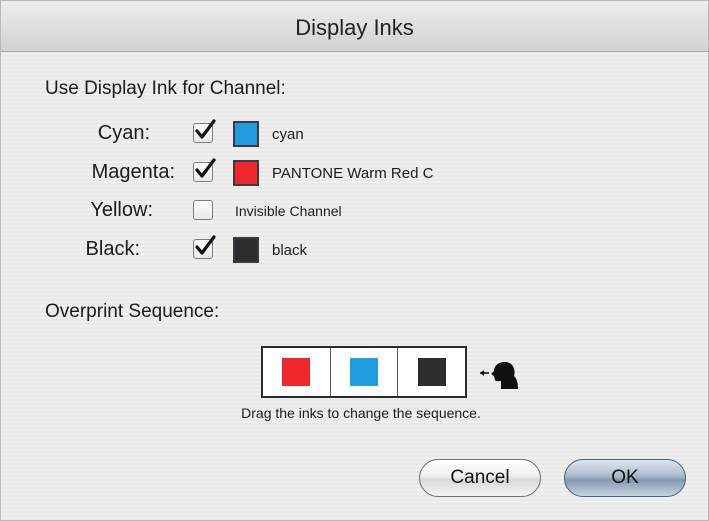 The width and height of the screenshot is (709, 521). Describe the element at coordinates (480, 478) in the screenshot. I see `cancel-button: Cancel` at that location.